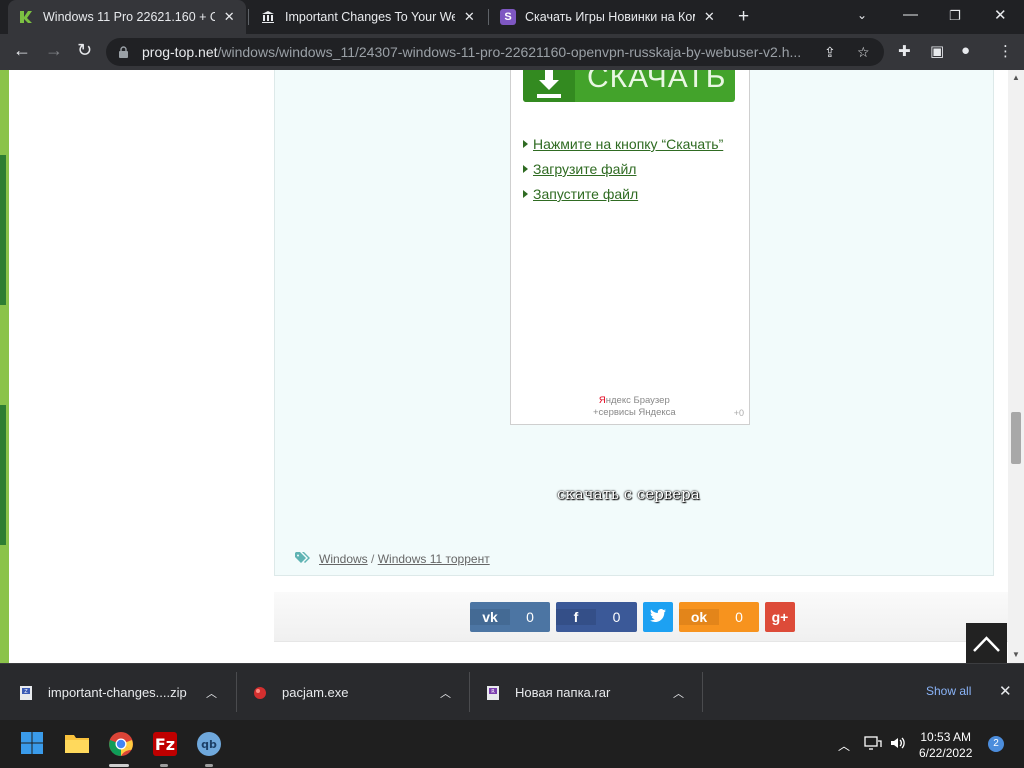  What do you see at coordinates (629, 86) in the screenshot?
I see `download-button: СКАЧАТЬ` at bounding box center [629, 86].